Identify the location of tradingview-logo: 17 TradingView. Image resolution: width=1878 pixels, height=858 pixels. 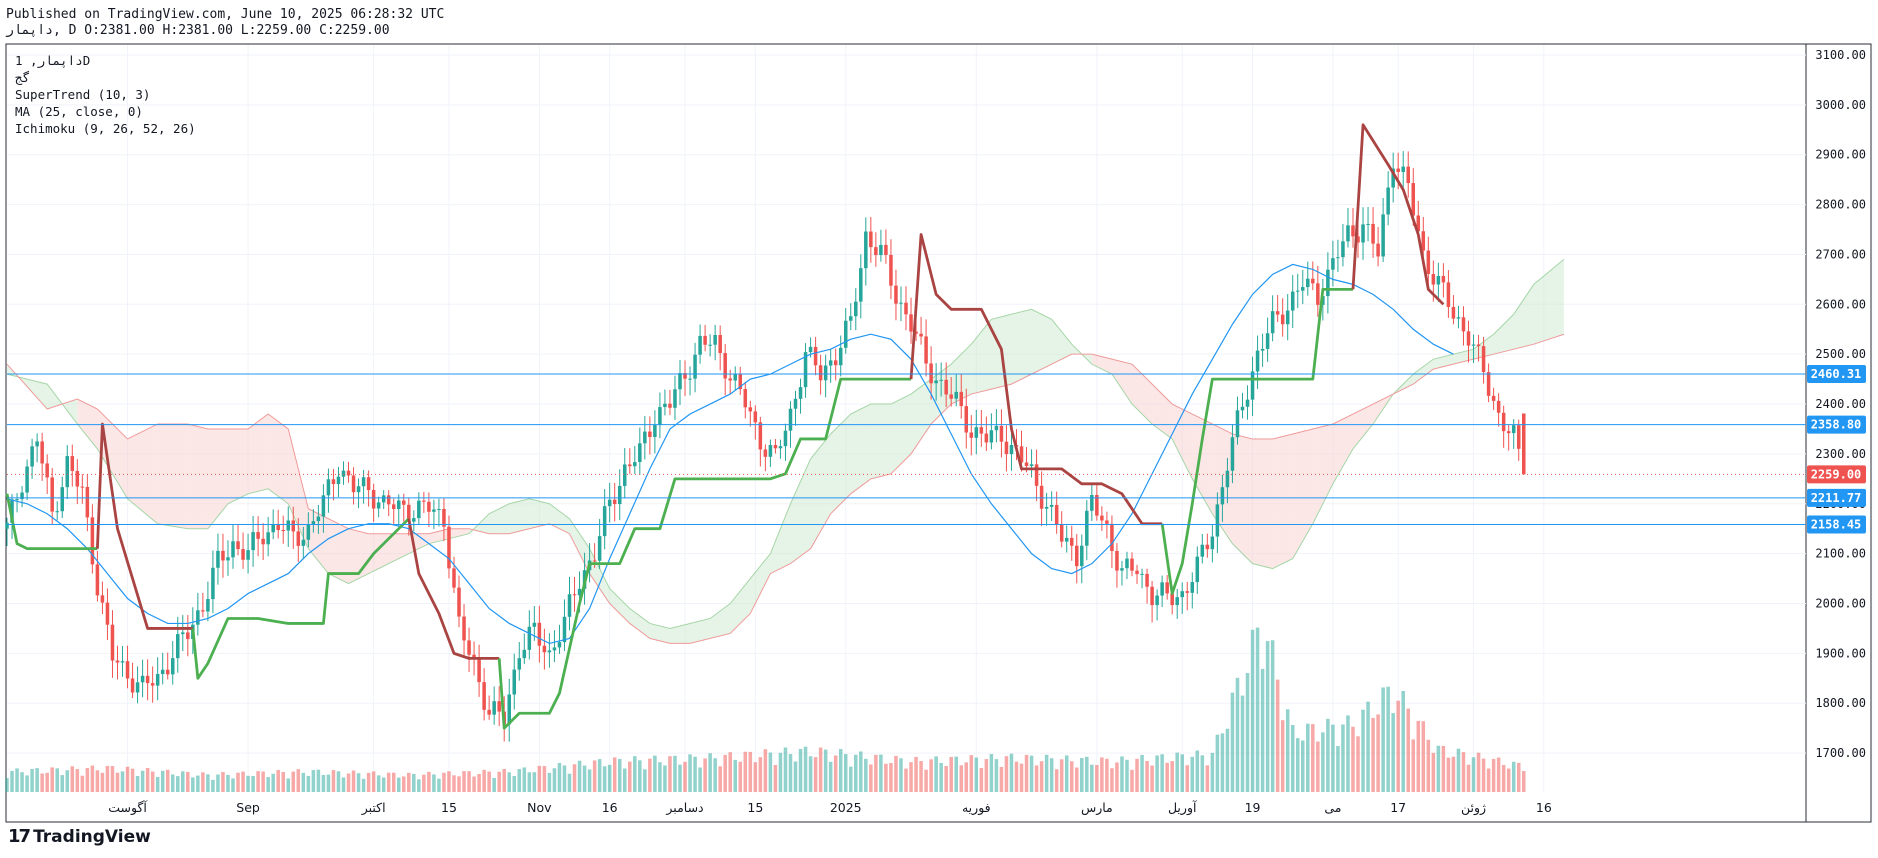
(79, 836).